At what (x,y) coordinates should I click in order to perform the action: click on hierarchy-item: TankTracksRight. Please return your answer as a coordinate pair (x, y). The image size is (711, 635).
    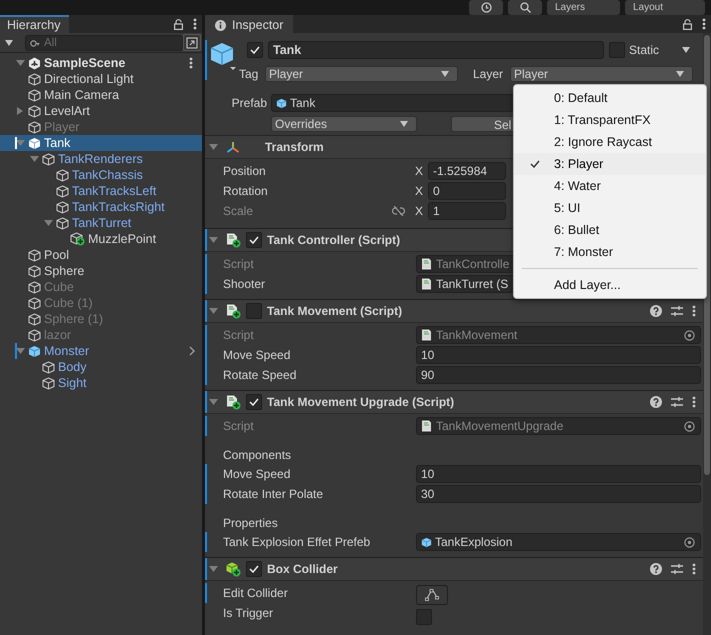
    Looking at the image, I should click on (101, 207).